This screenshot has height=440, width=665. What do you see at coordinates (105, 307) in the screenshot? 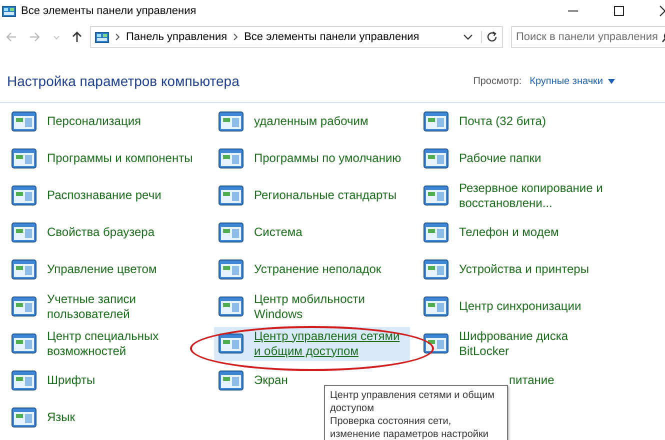
I see `control-panel-item: Учетные записи пользователей` at bounding box center [105, 307].